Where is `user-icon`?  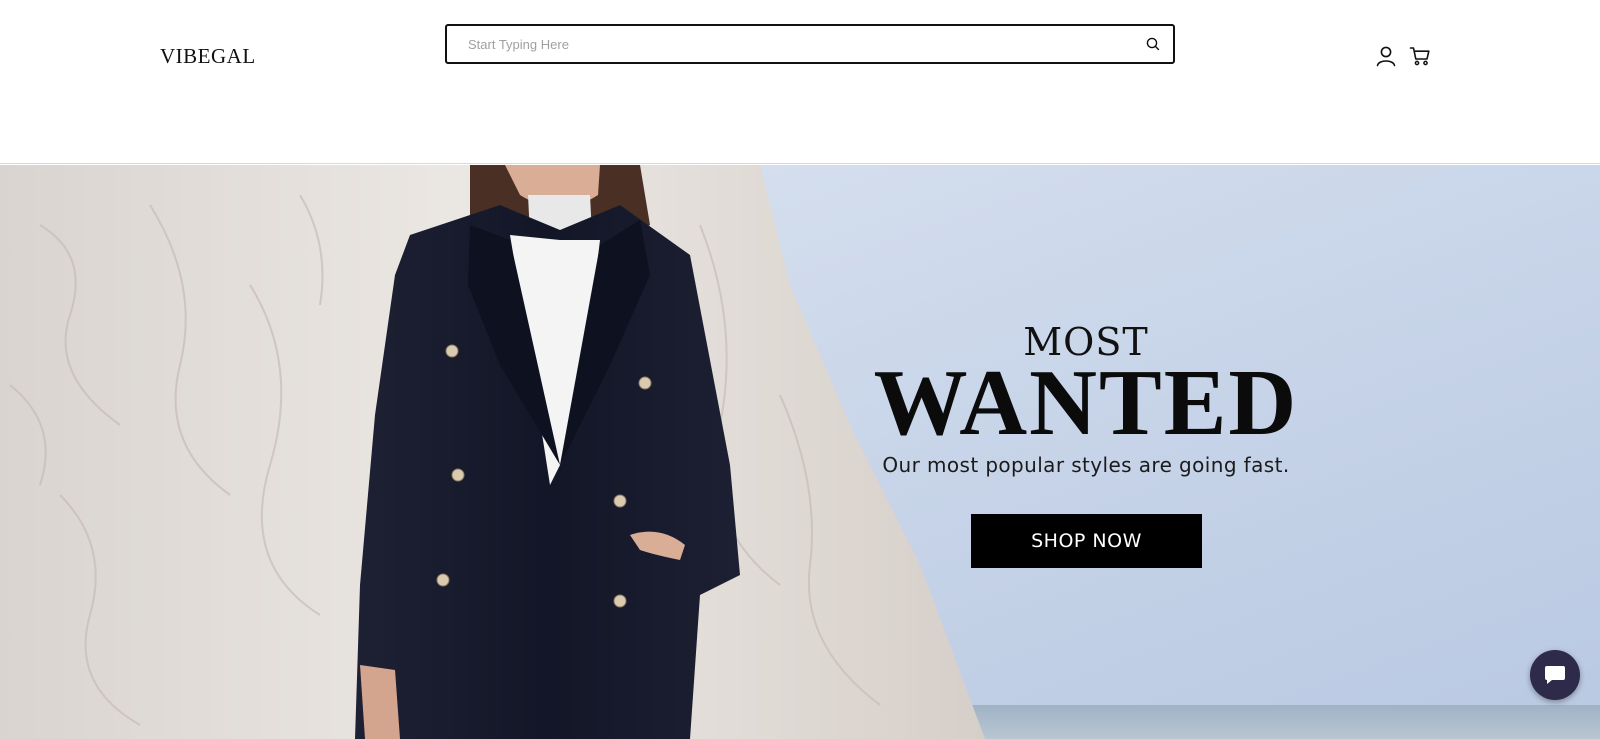 user-icon is located at coordinates (1386, 56).